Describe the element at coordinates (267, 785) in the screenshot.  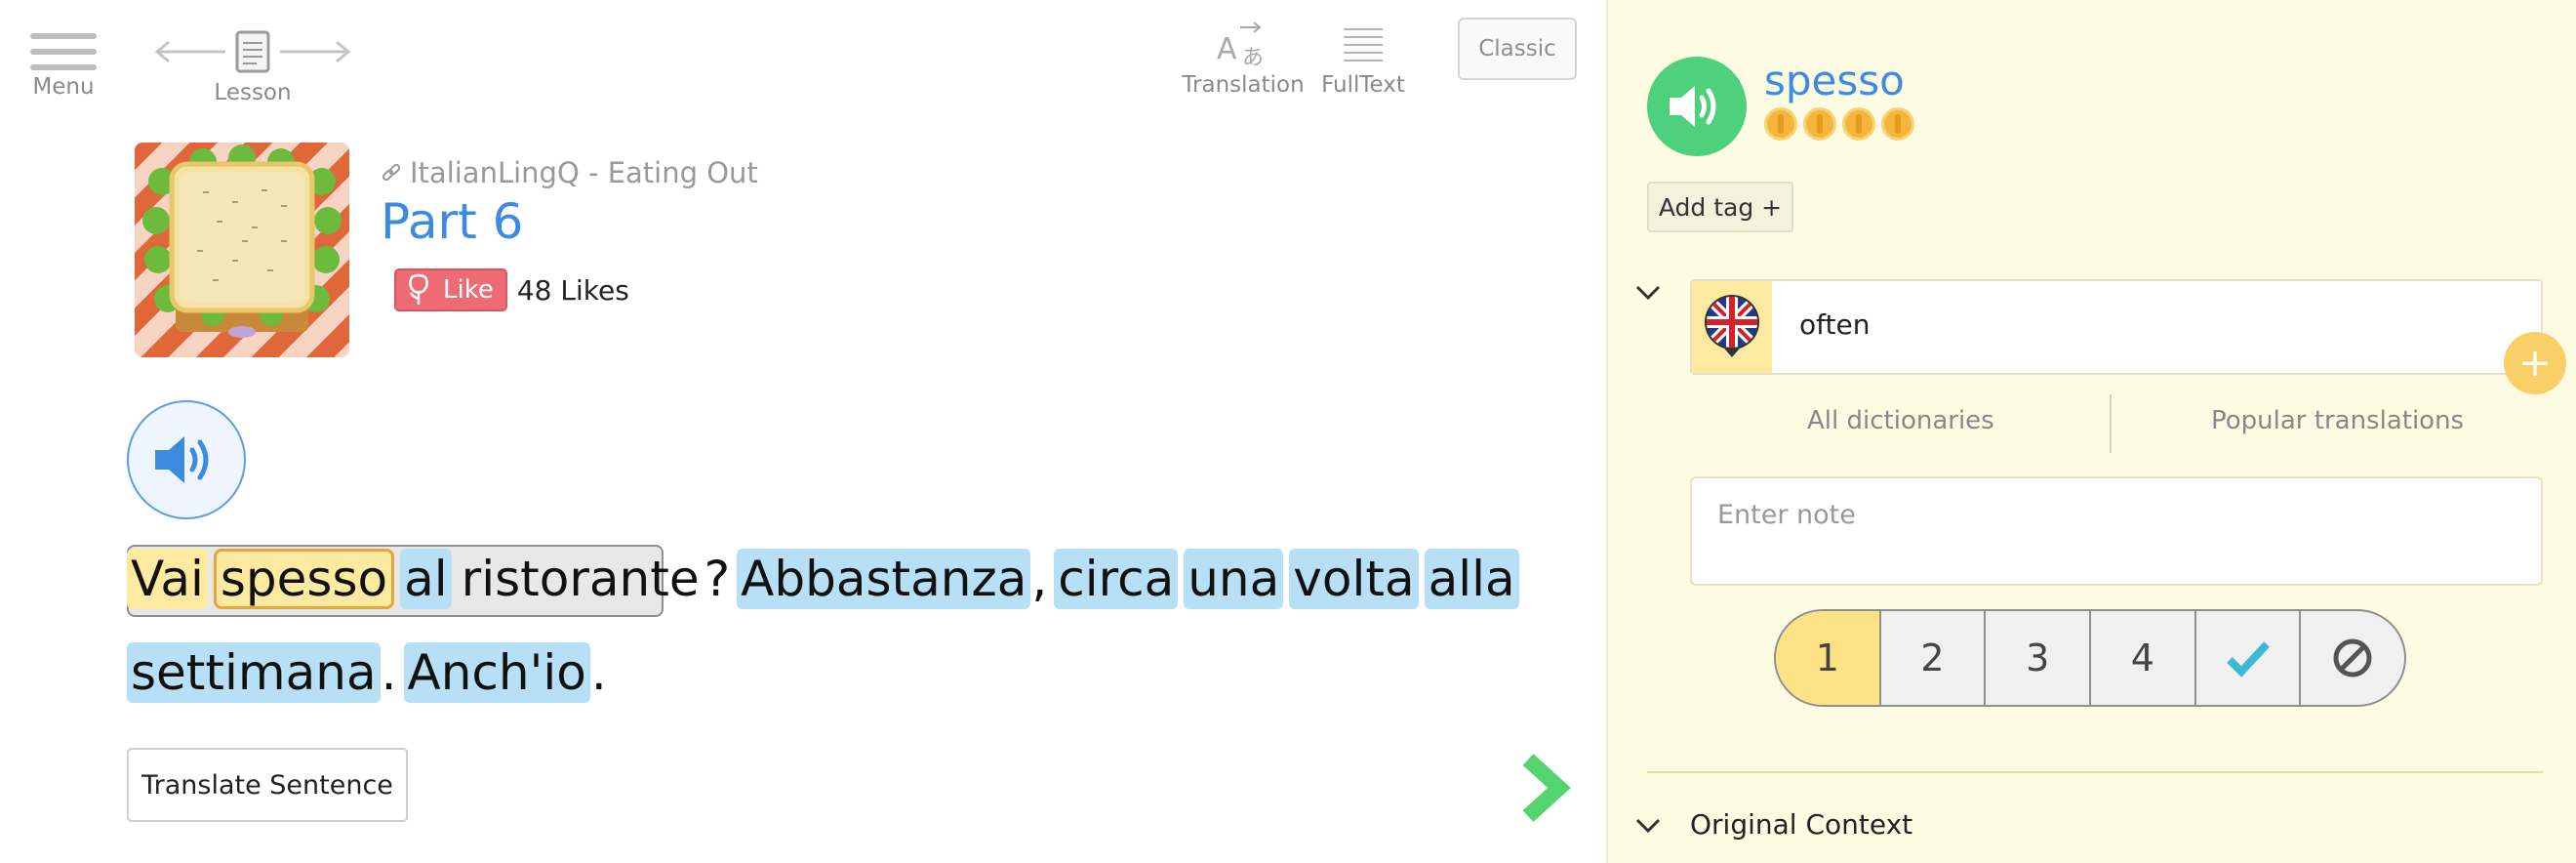
I see `translate-sentence-button: Translate Sentence` at that location.